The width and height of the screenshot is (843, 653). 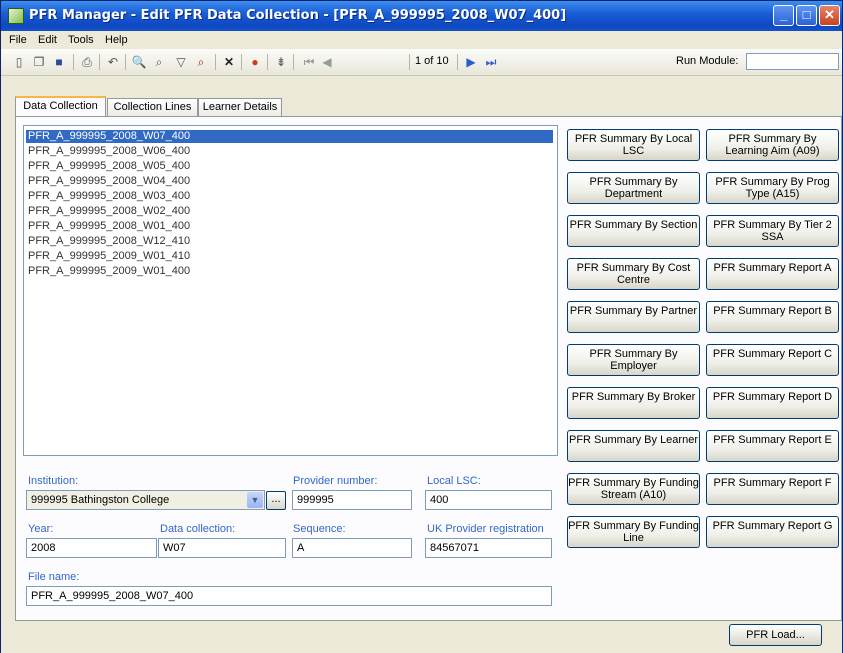 I want to click on tab-data-collection: Data Collection, so click(x=60, y=106).